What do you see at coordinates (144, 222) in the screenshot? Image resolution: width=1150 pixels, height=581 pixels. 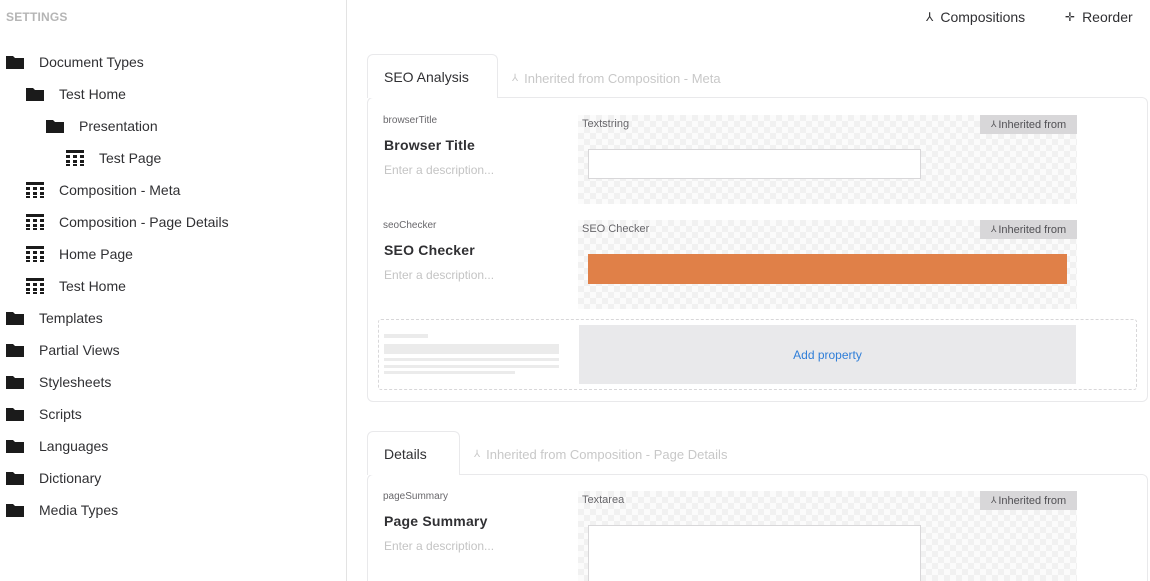 I see `tree-item-label: Composition - Page Details` at bounding box center [144, 222].